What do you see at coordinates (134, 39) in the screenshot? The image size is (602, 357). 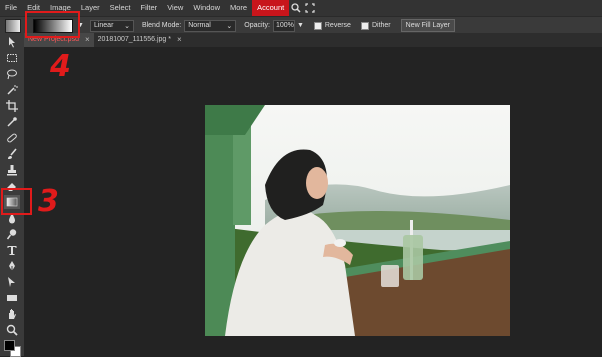 I see `tab-label: 20181007_111556.jpg *` at bounding box center [134, 39].